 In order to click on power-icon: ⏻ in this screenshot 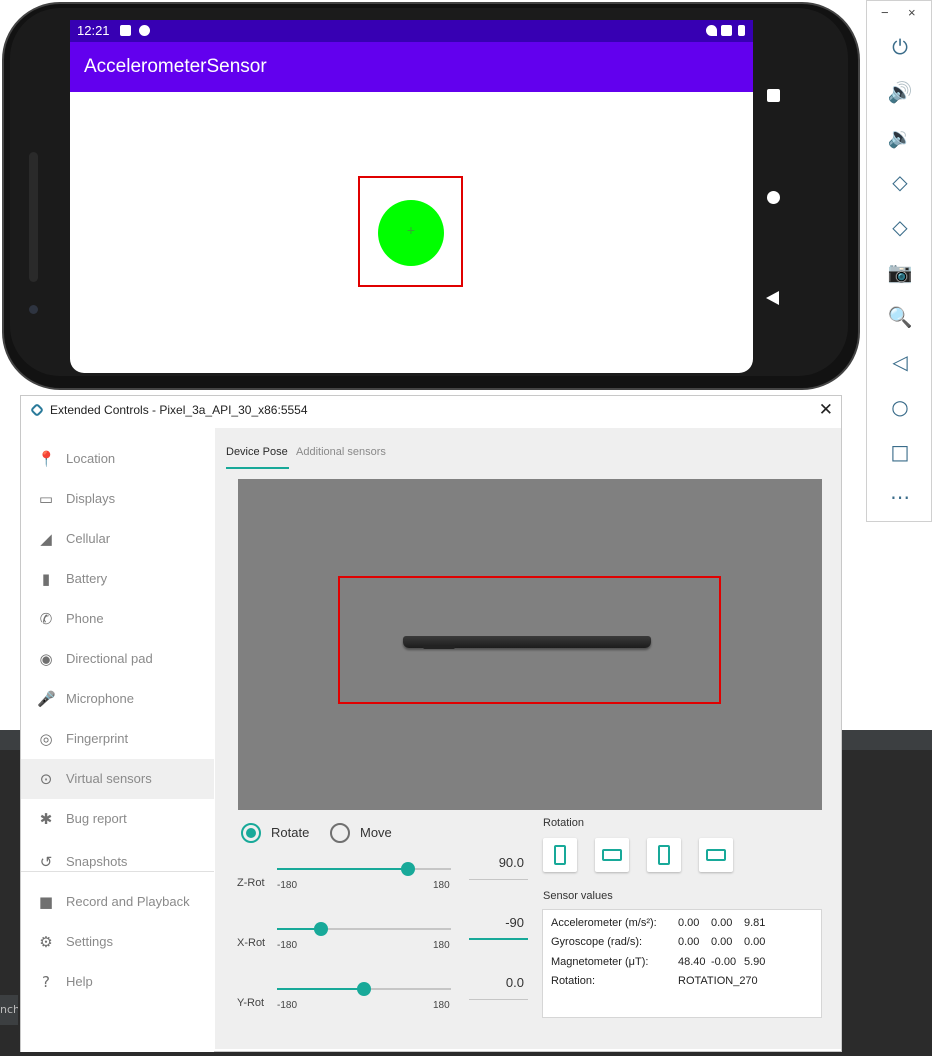, I will do `click(900, 47)`.